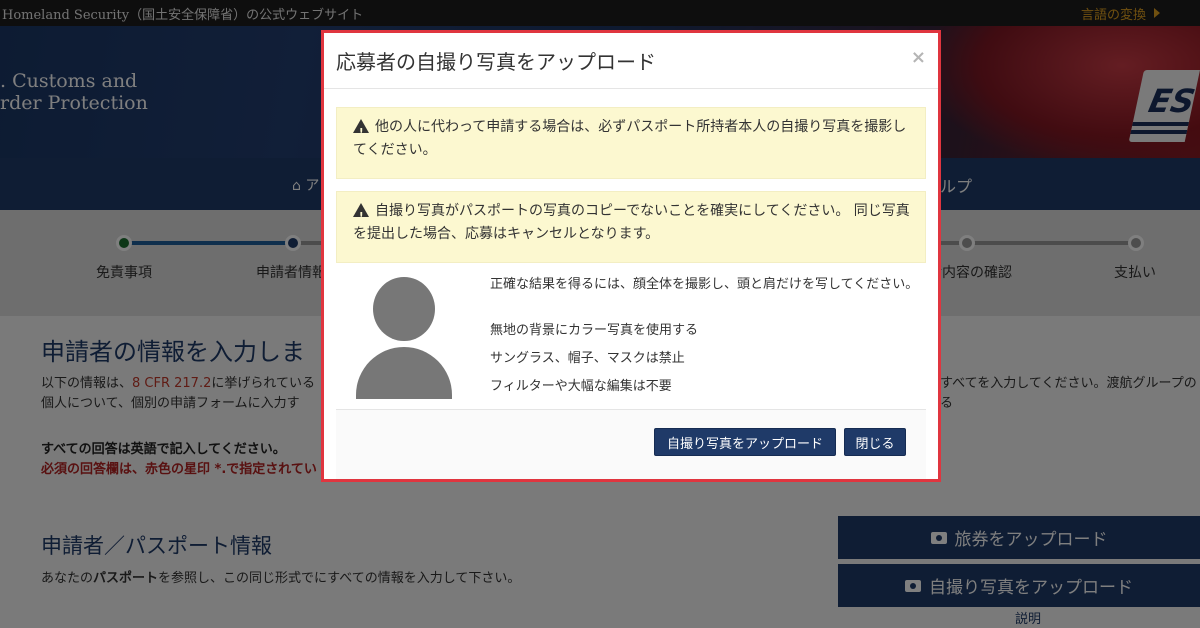 The width and height of the screenshot is (1200, 628). What do you see at coordinates (631, 444) in the screenshot?
I see `modal-footer: 自撮り写真をアップロード 閉じる` at bounding box center [631, 444].